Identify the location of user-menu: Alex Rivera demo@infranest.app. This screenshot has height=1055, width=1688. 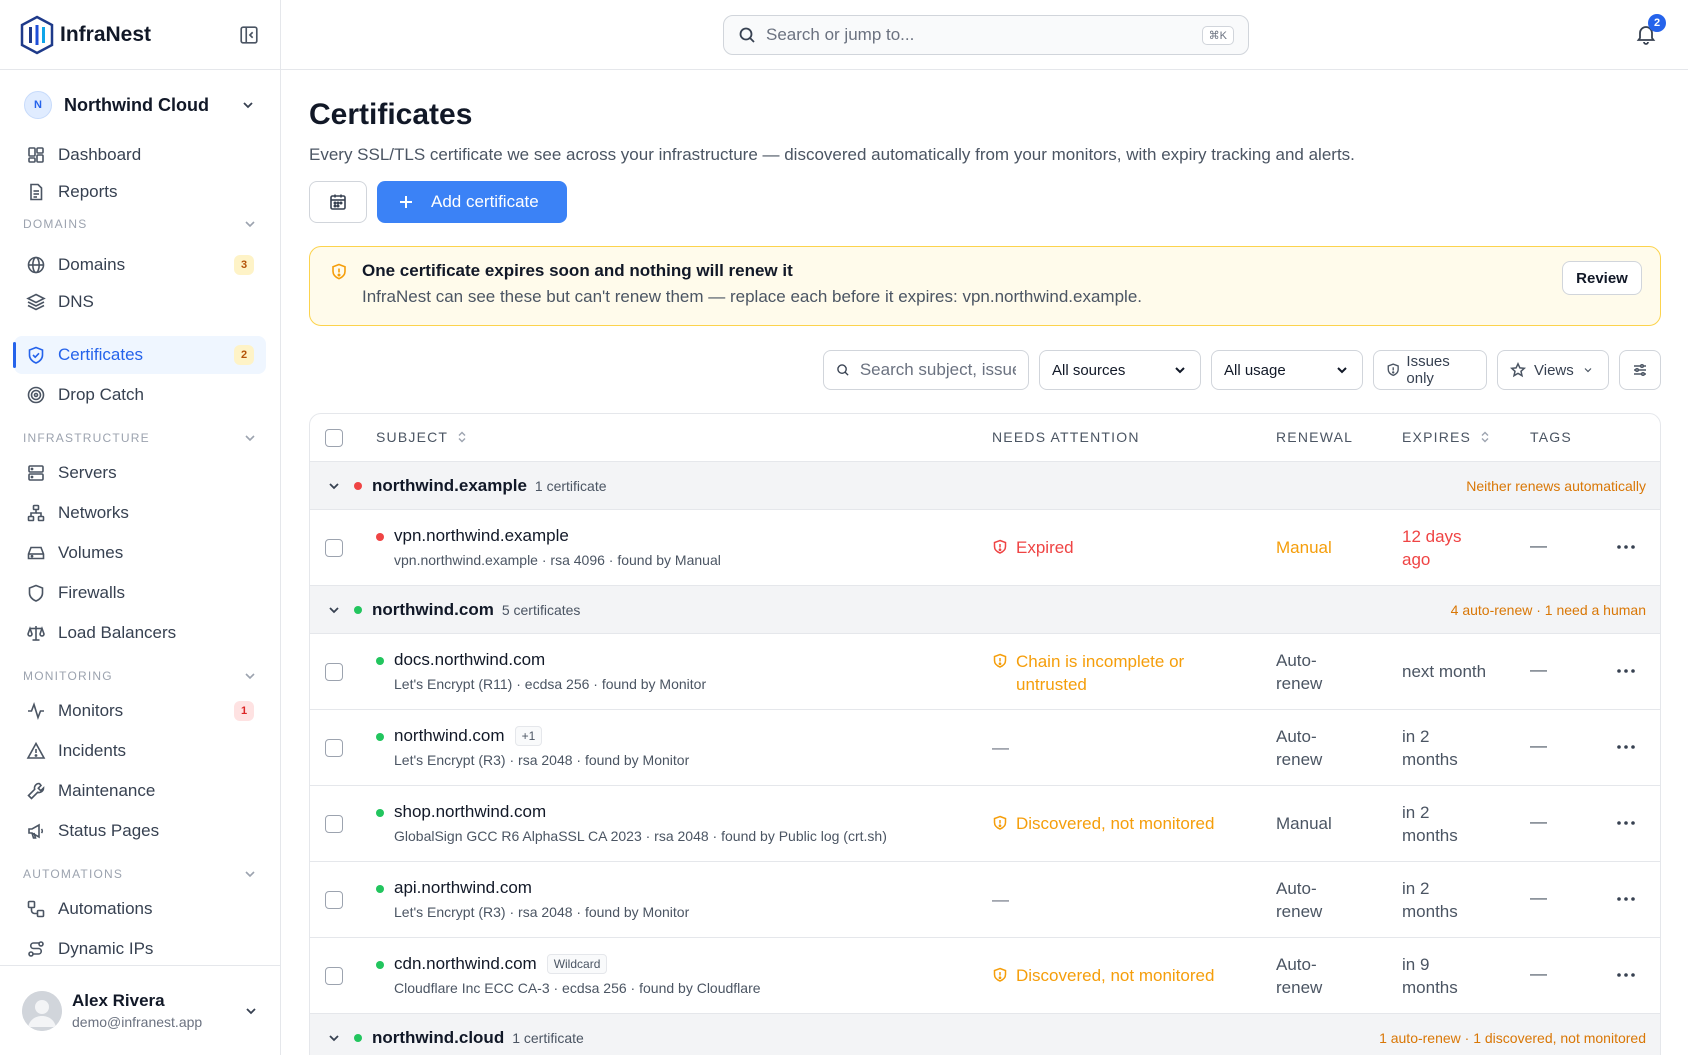
(140, 1010).